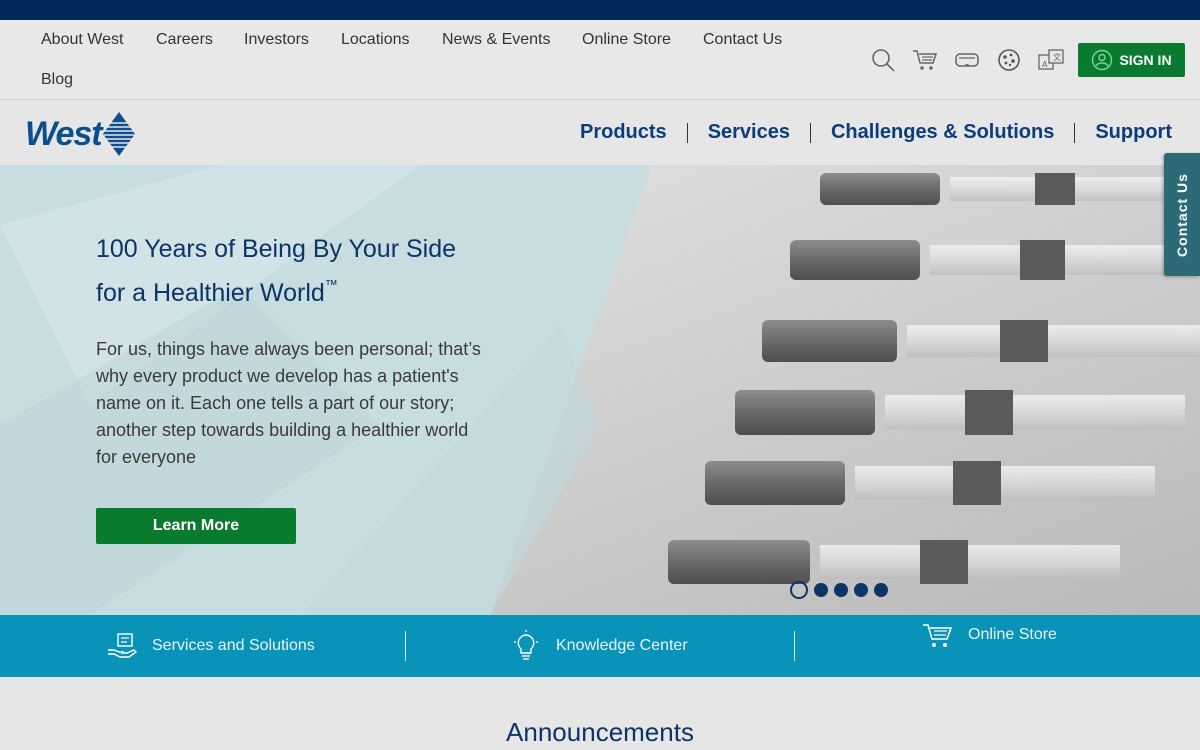 The image size is (1200, 750). Describe the element at coordinates (1145, 60) in the screenshot. I see `sign-in-label: SIGN IN` at that location.